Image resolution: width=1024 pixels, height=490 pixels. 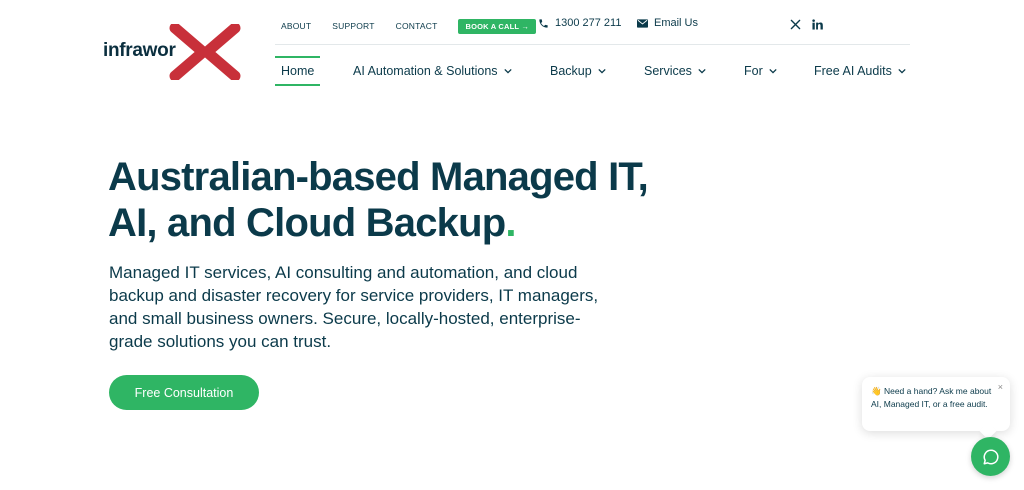 I want to click on close-icon: ×, so click(x=1000, y=387).